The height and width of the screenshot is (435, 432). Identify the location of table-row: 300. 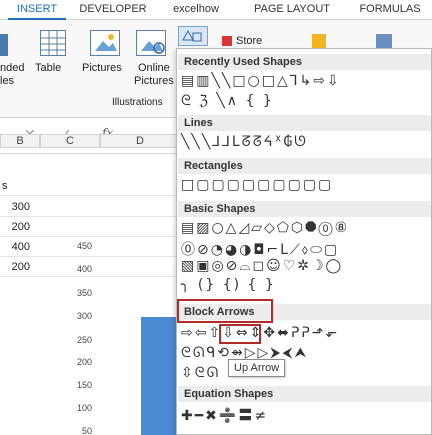
(90, 209).